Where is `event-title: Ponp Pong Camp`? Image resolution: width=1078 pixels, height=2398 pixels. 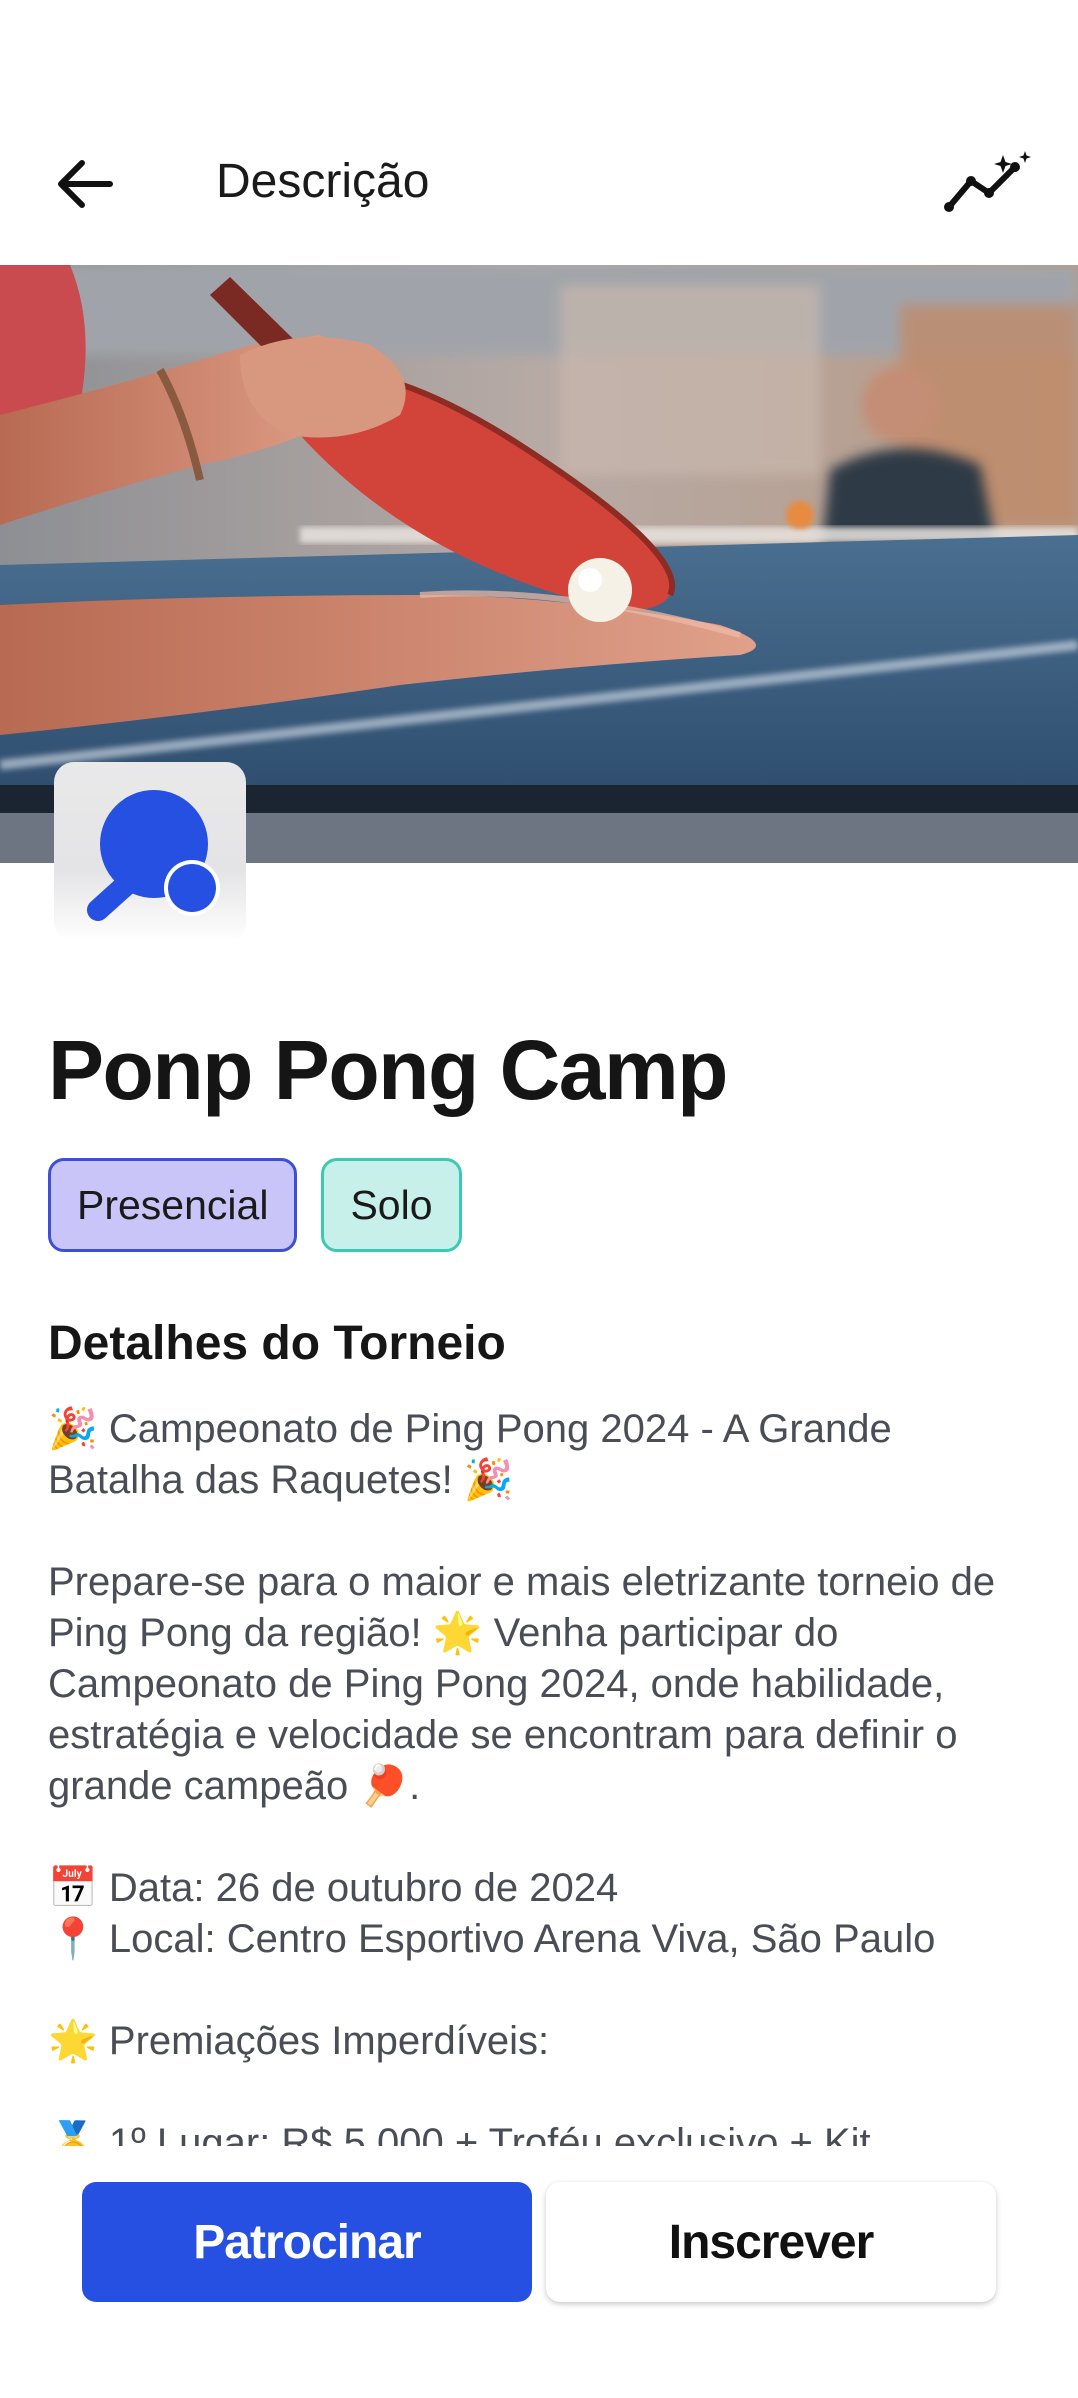 event-title: Ponp Pong Camp is located at coordinates (388, 1070).